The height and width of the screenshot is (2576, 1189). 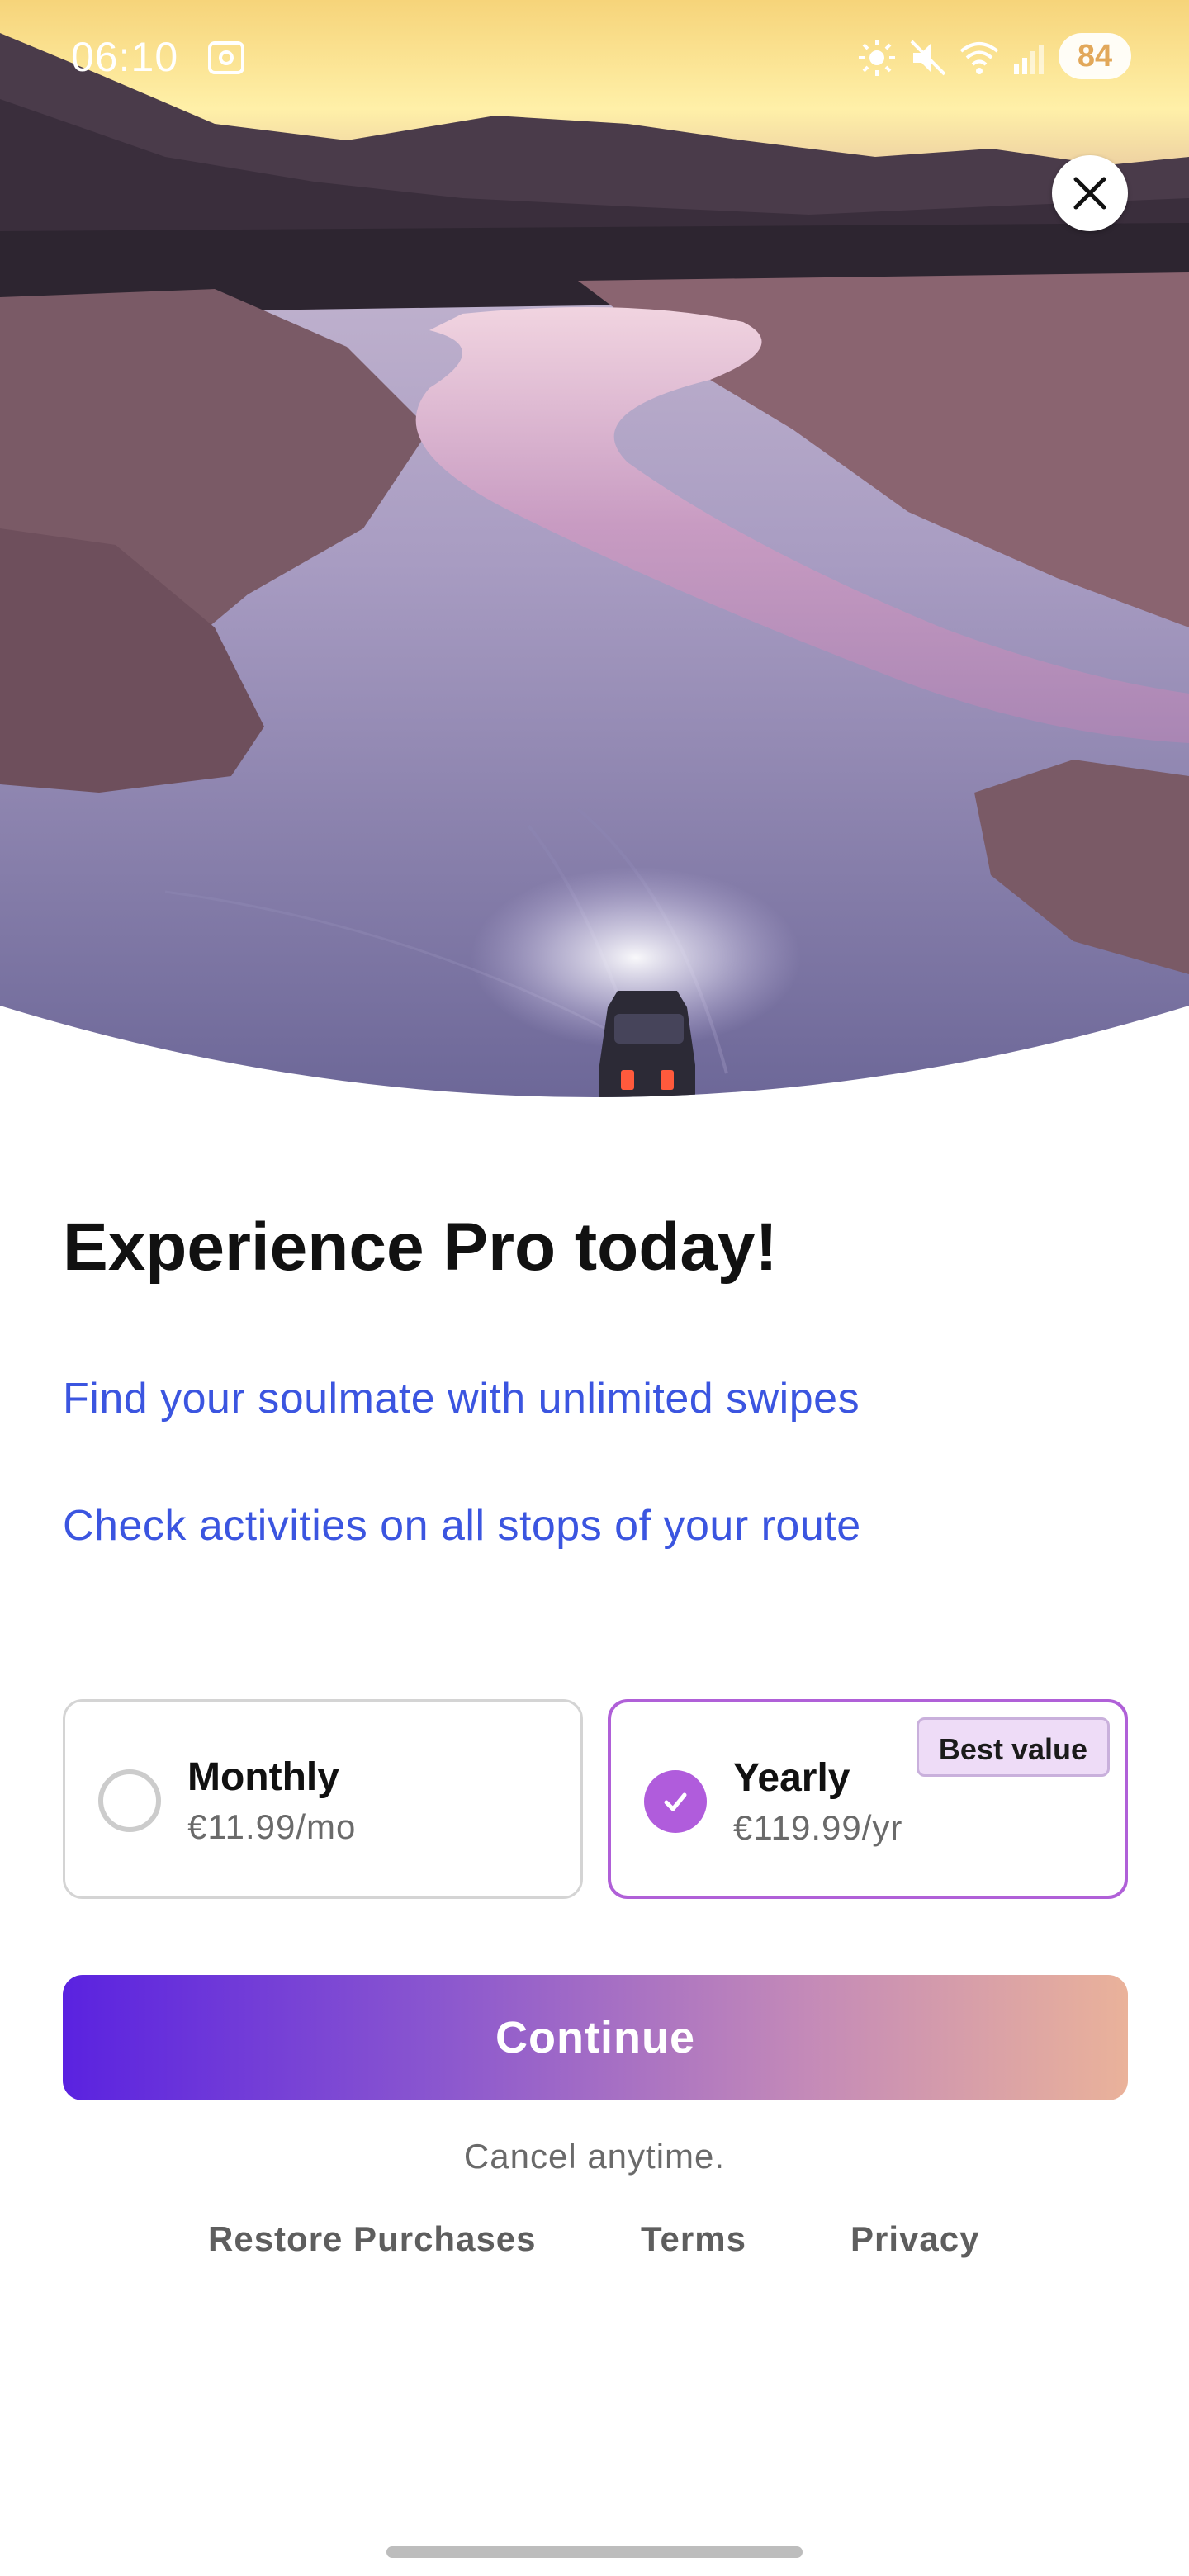 What do you see at coordinates (420, 1247) in the screenshot?
I see `page-title: Experience Pro today!` at bounding box center [420, 1247].